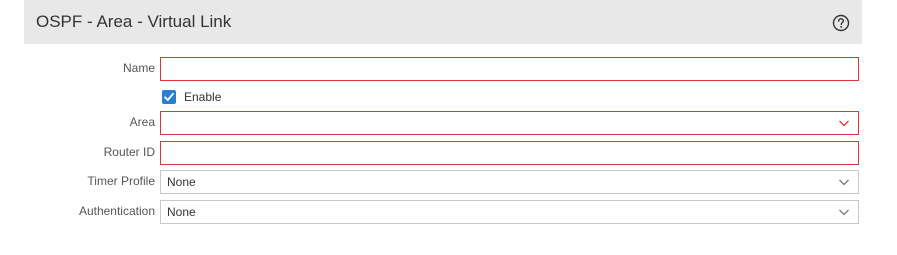  What do you see at coordinates (134, 21) in the screenshot?
I see `dialog-title: OSPF - Area - Virtual Link` at bounding box center [134, 21].